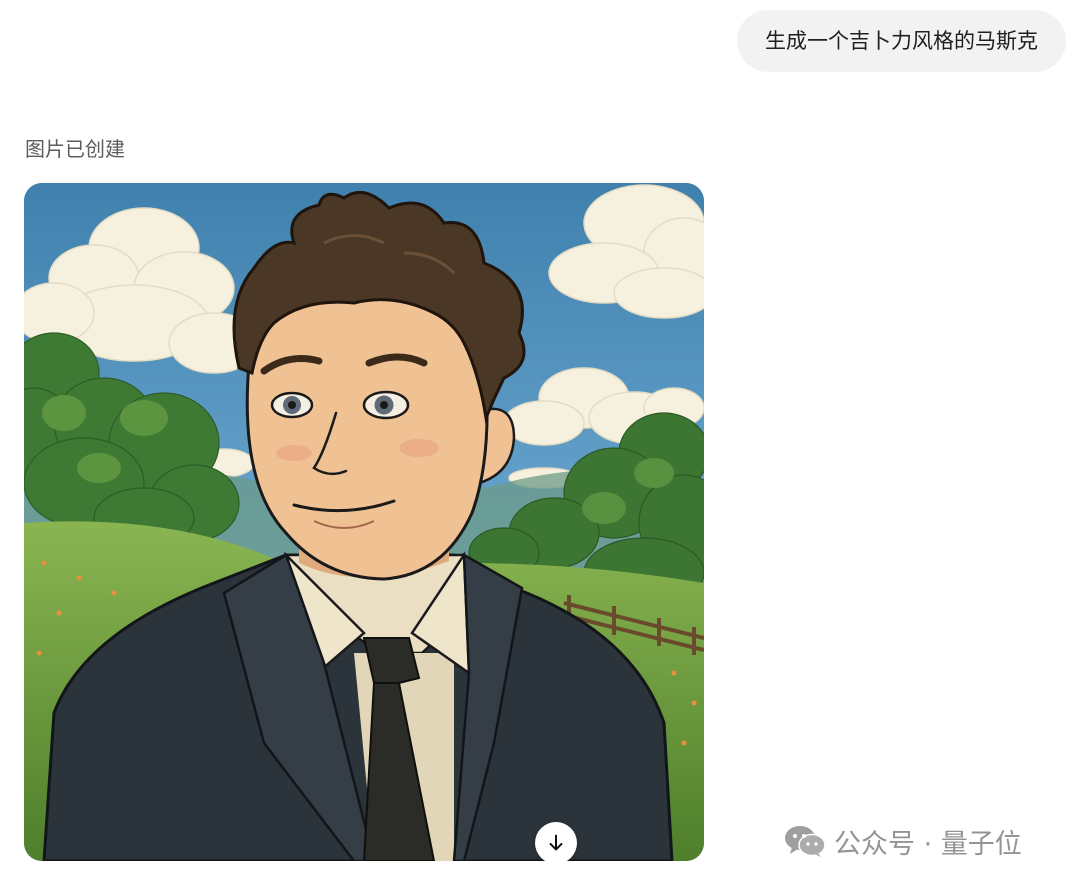 The height and width of the screenshot is (883, 1080). I want to click on watermark-text: 公众号 · 量子位, so click(928, 844).